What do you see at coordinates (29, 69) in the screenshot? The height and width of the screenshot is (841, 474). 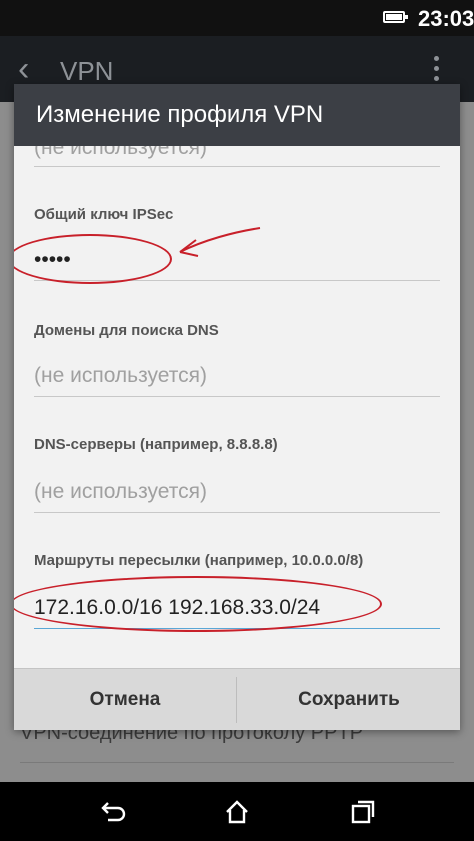 I see `back-arrow-icon: ‹` at bounding box center [29, 69].